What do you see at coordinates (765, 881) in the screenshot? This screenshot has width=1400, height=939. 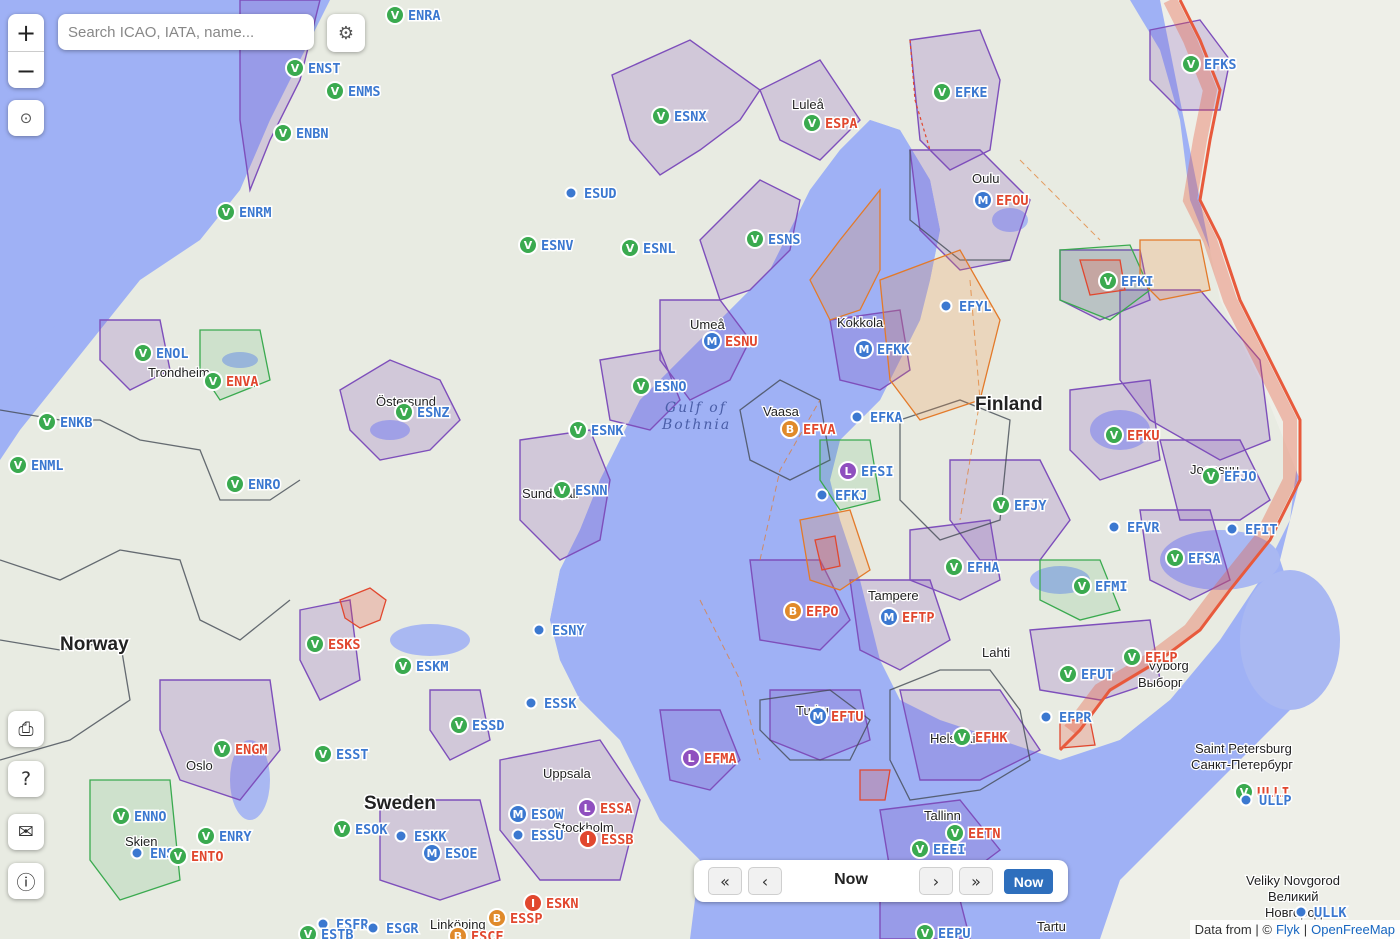 I see `time-prev-button: ‹` at bounding box center [765, 881].